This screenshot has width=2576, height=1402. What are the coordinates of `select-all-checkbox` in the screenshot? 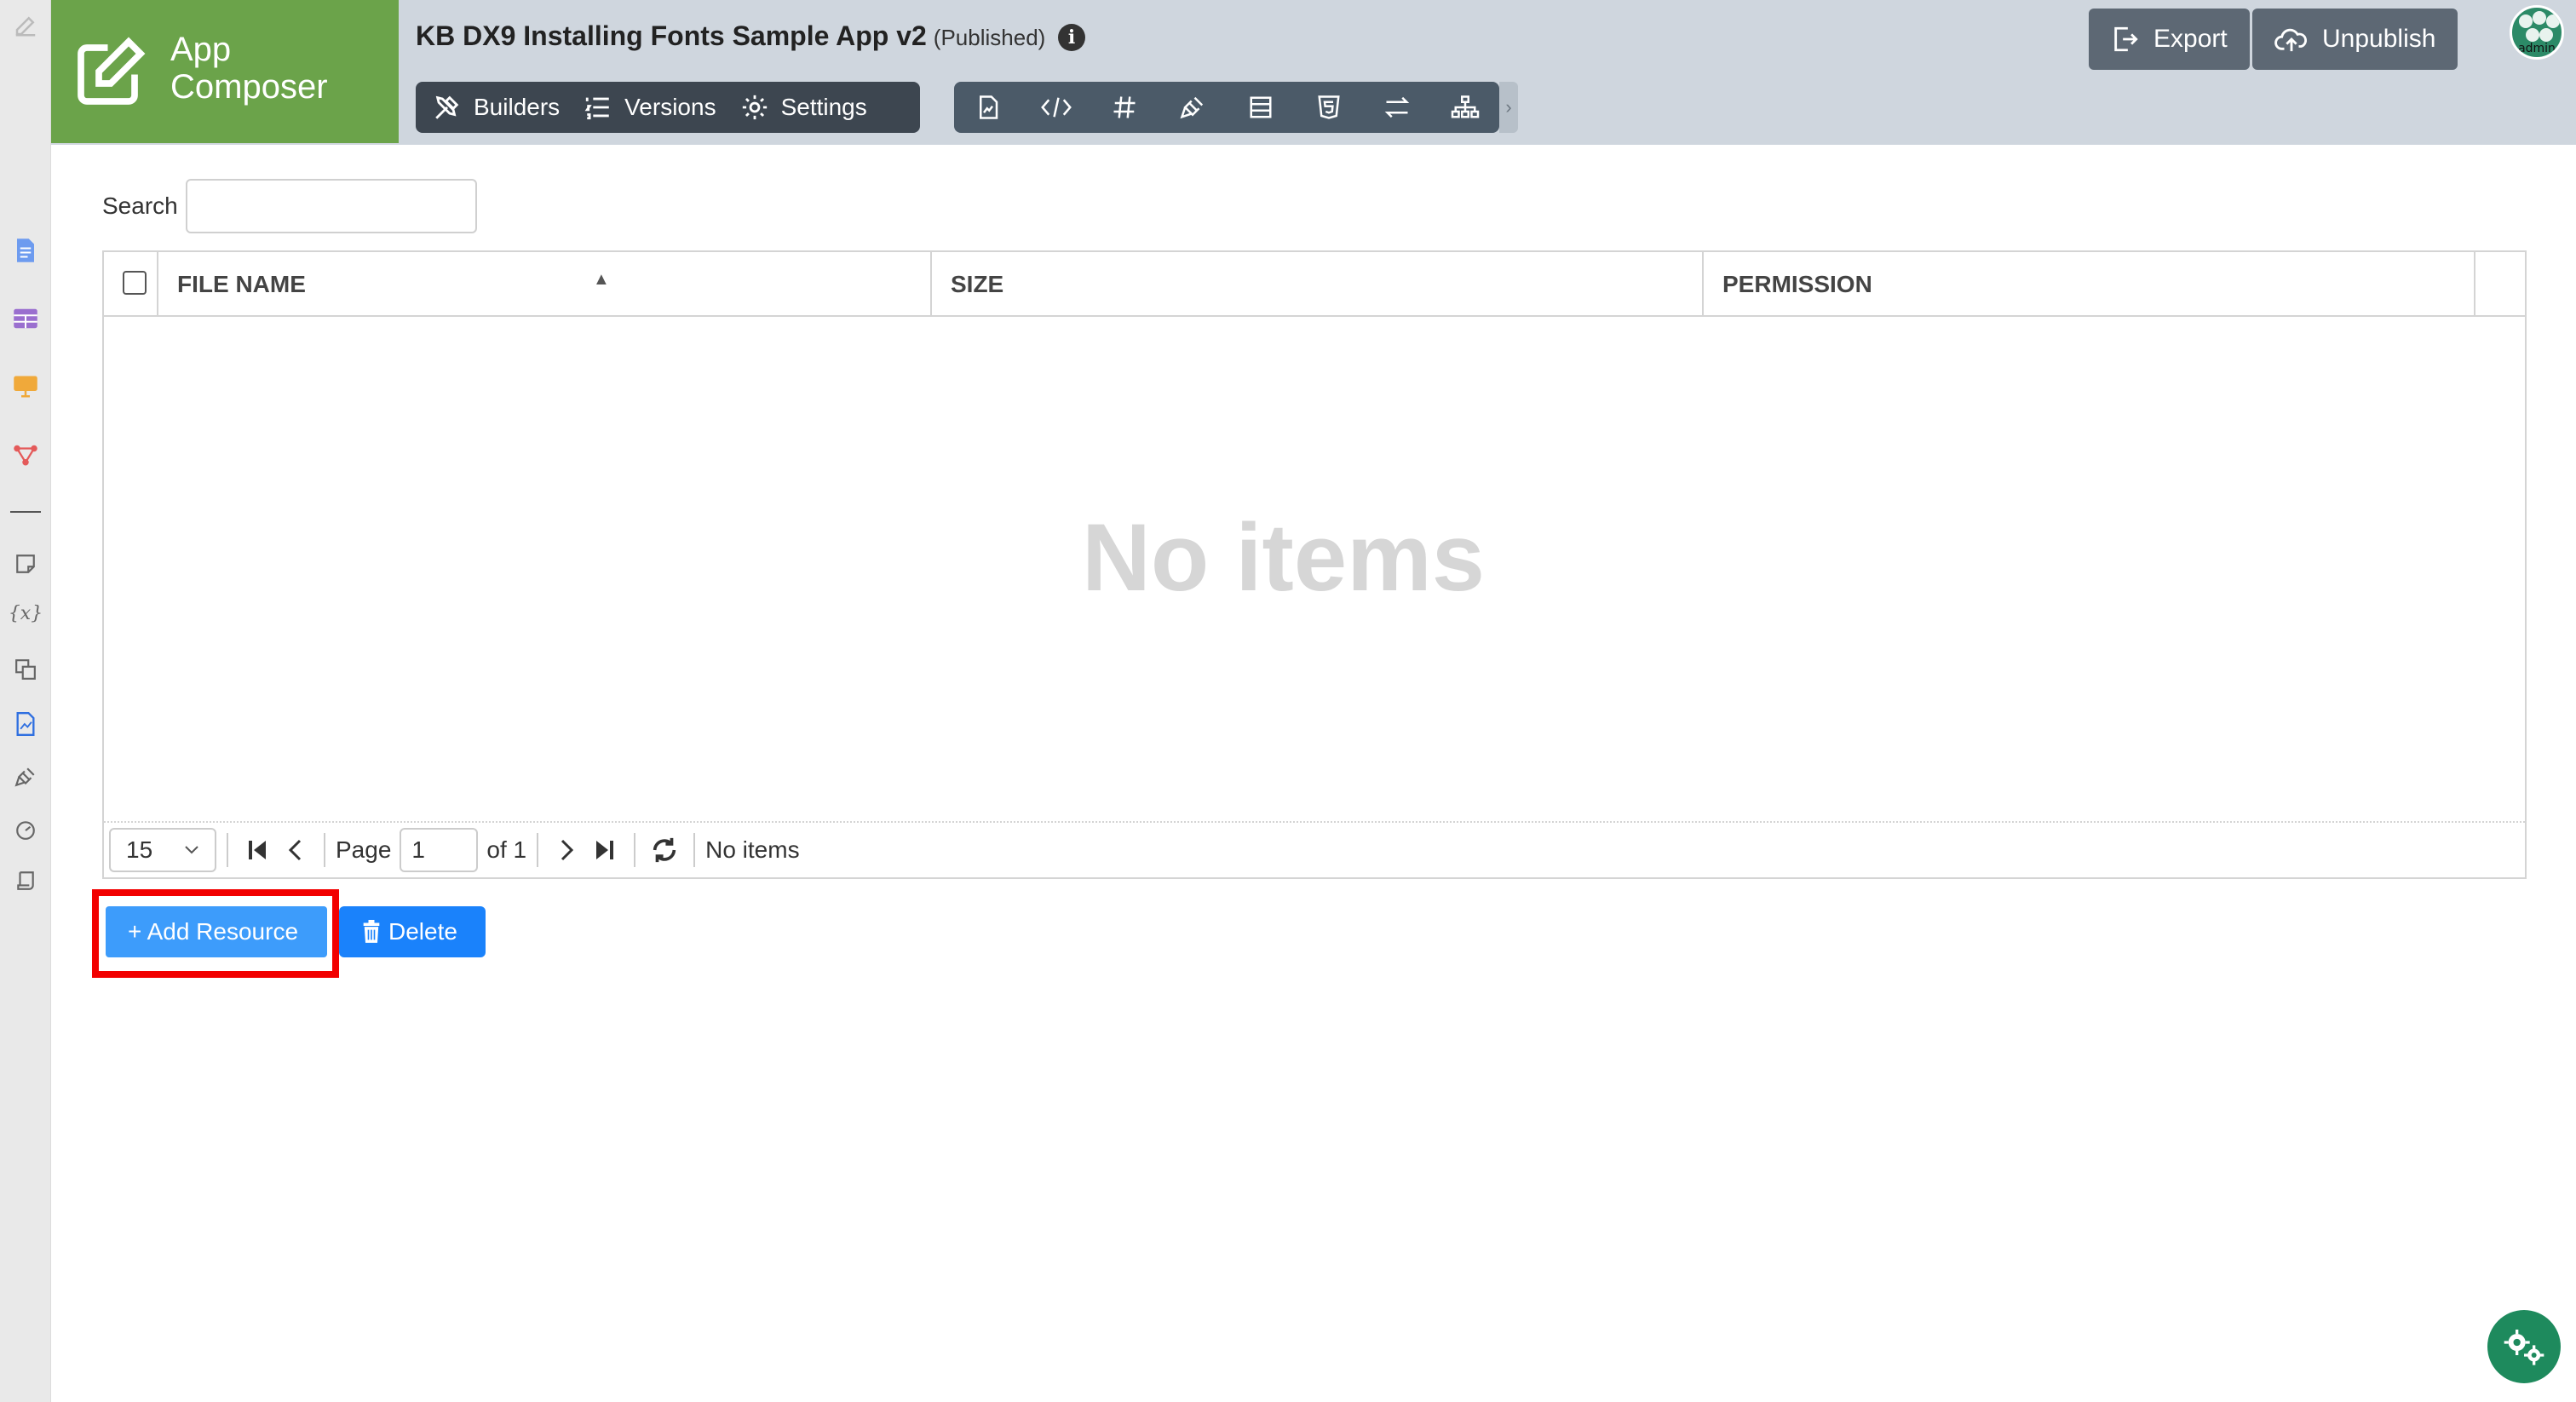 It's located at (135, 283).